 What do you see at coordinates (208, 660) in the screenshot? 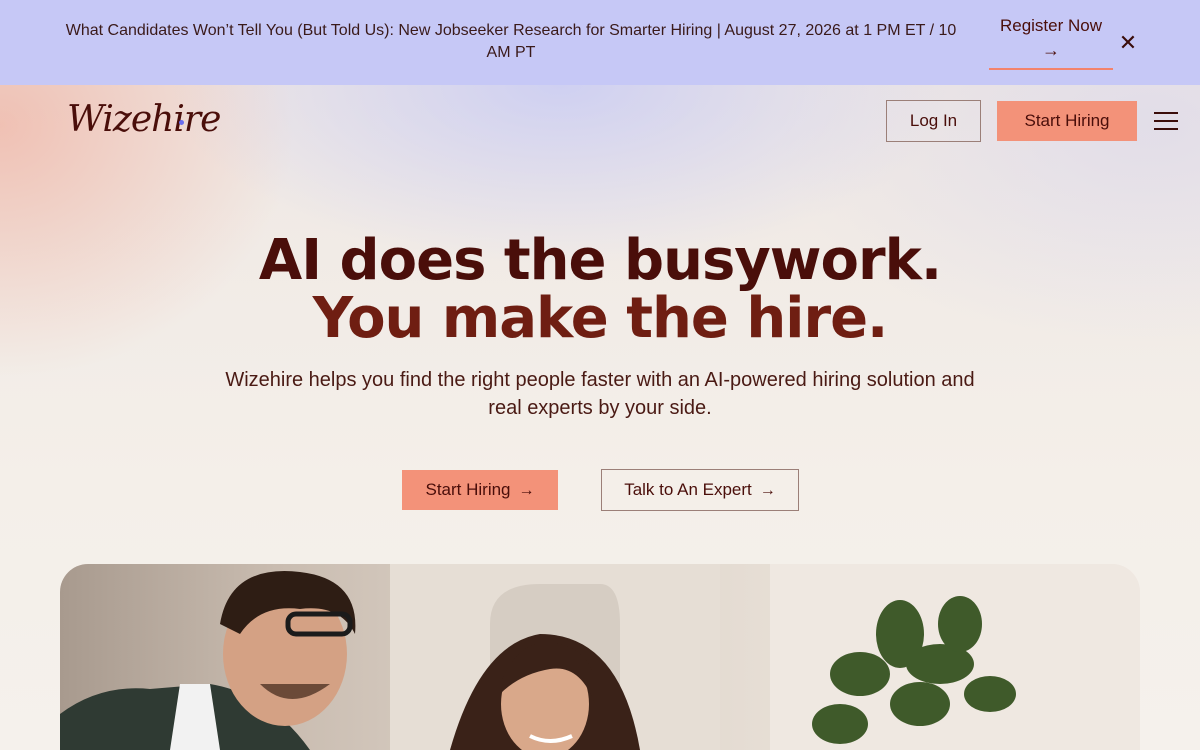
I see `man-figure` at bounding box center [208, 660].